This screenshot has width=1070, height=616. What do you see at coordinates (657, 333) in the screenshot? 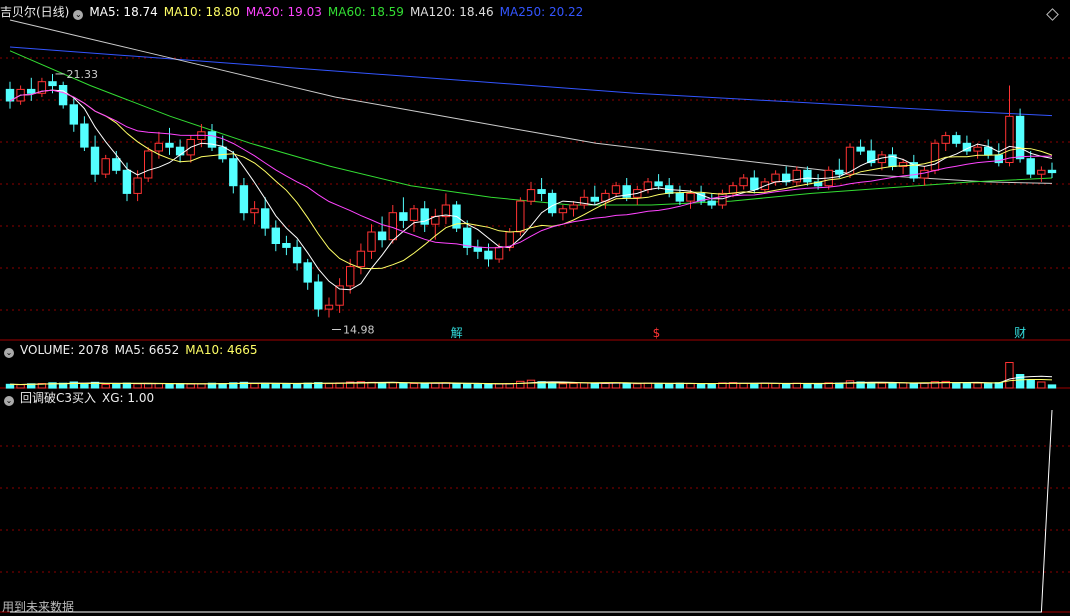
I see `event-marker: $` at bounding box center [657, 333].